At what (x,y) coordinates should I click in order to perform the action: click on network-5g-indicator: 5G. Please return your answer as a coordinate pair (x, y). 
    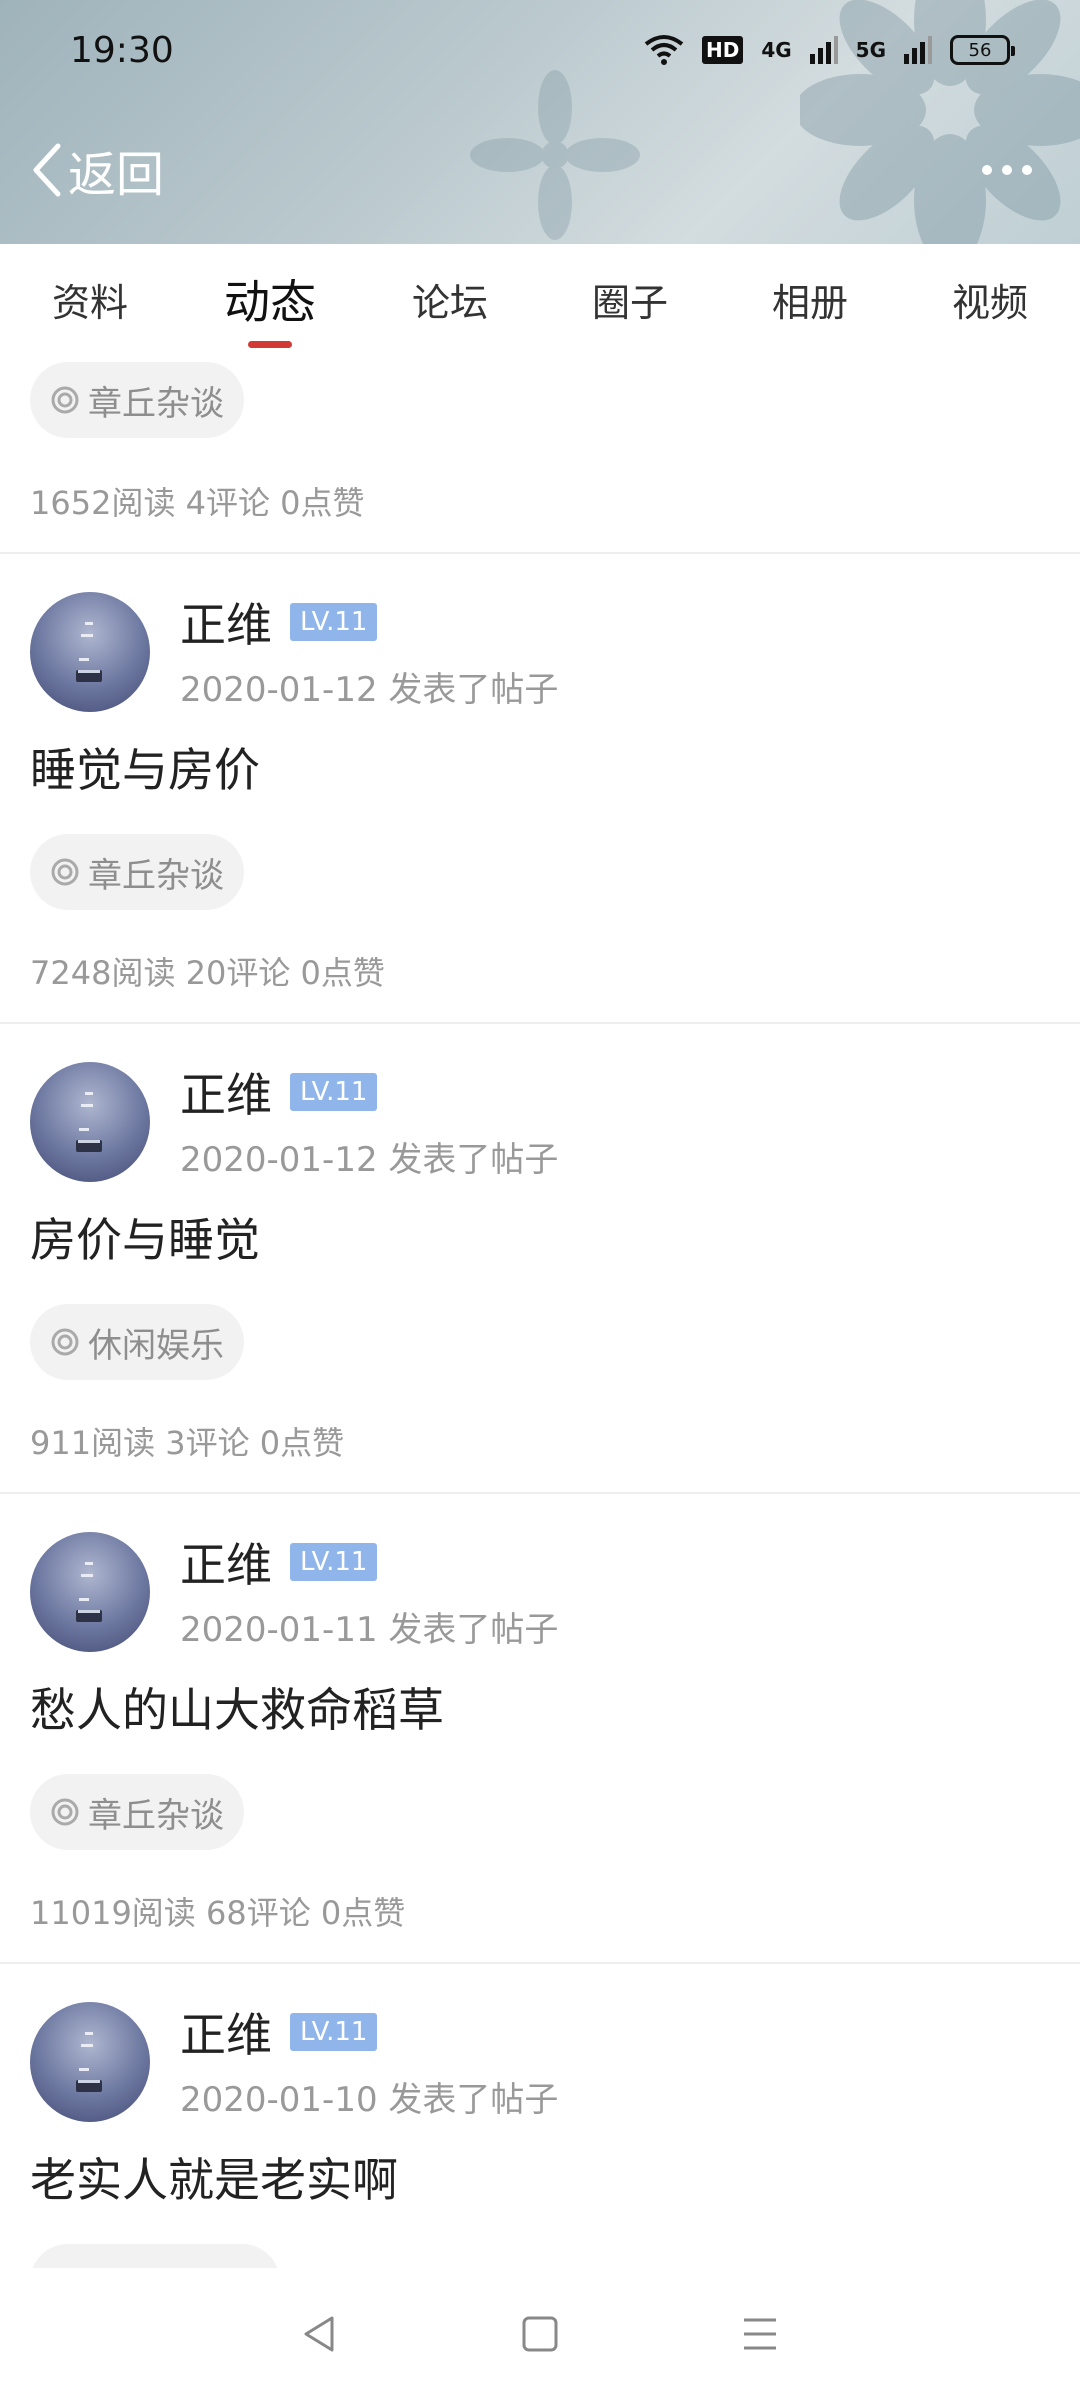
    Looking at the image, I should click on (870, 50).